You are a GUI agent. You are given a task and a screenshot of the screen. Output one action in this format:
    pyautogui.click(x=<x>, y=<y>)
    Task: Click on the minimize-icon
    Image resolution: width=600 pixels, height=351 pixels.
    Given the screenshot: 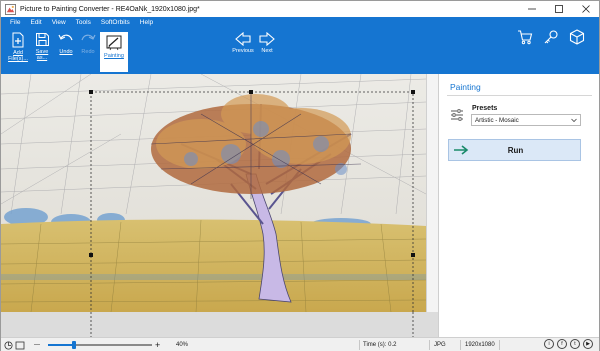 What is the action you would take?
    pyautogui.click(x=531, y=9)
    